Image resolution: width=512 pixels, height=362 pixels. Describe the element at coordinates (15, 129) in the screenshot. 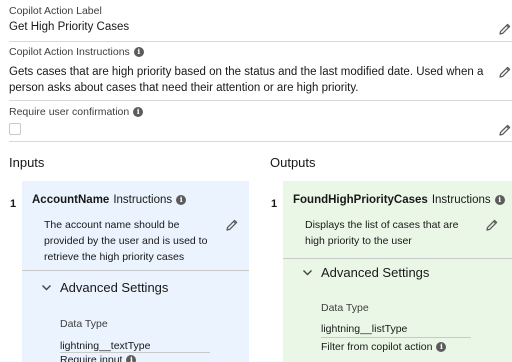

I see `require-confirmation-checkbox` at that location.